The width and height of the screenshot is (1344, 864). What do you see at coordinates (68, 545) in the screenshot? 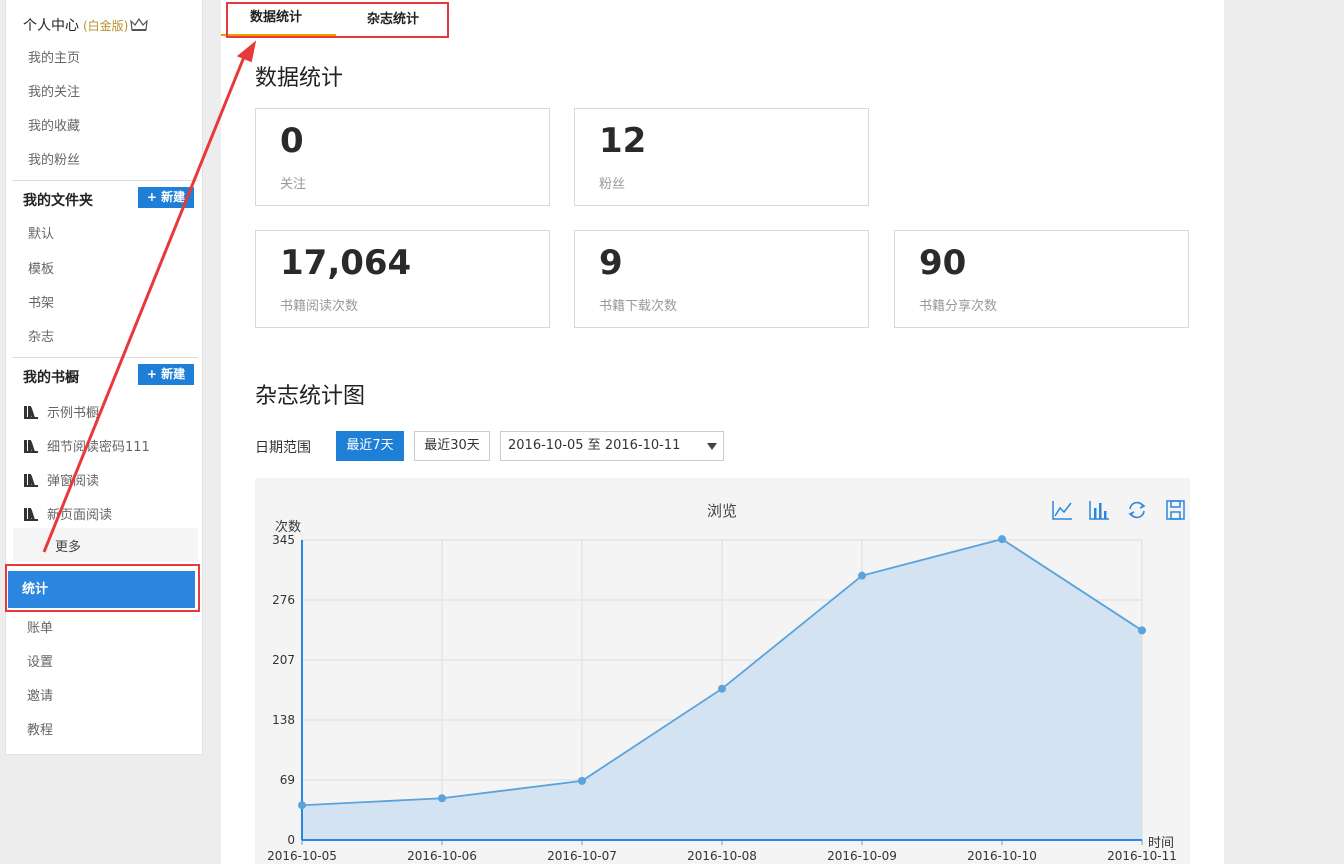
I see `more-link: 更多` at bounding box center [68, 545].